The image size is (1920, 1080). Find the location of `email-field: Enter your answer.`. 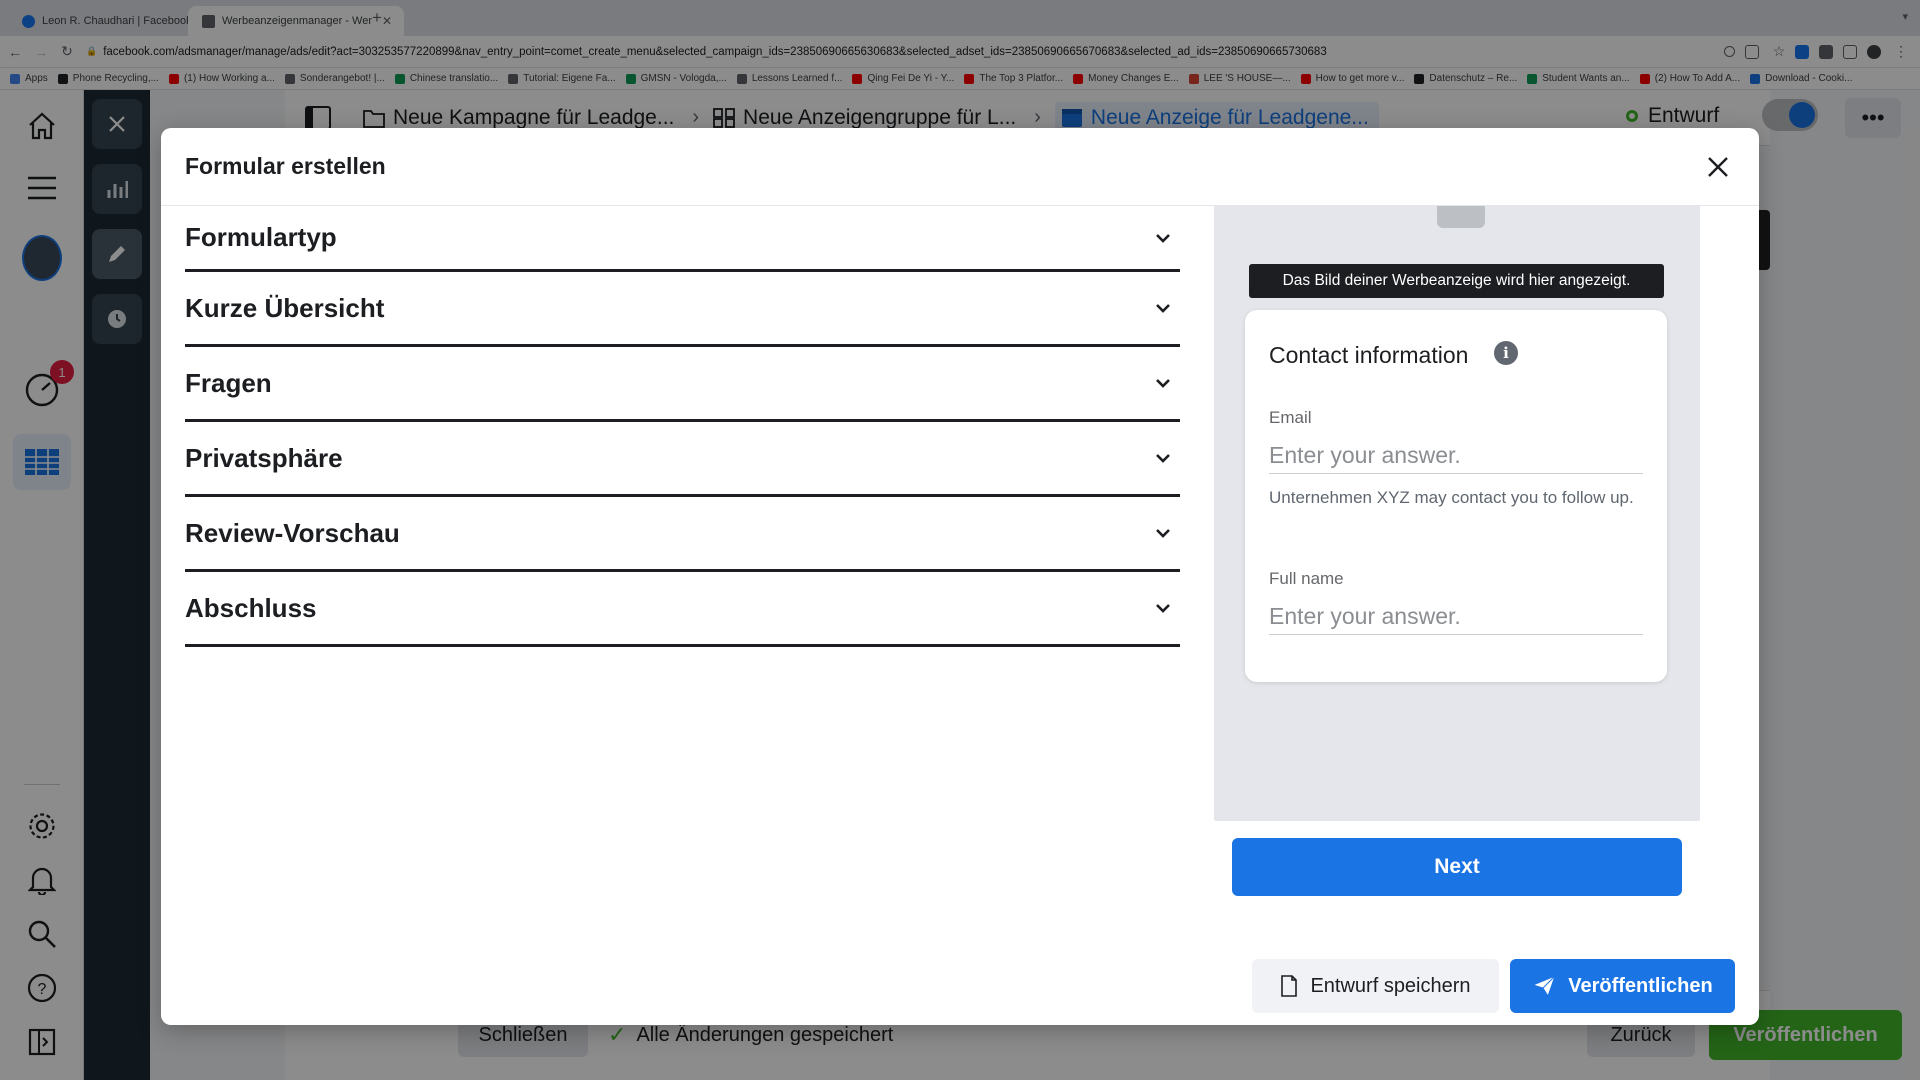

email-field: Enter your answer. is located at coordinates (1456, 456).